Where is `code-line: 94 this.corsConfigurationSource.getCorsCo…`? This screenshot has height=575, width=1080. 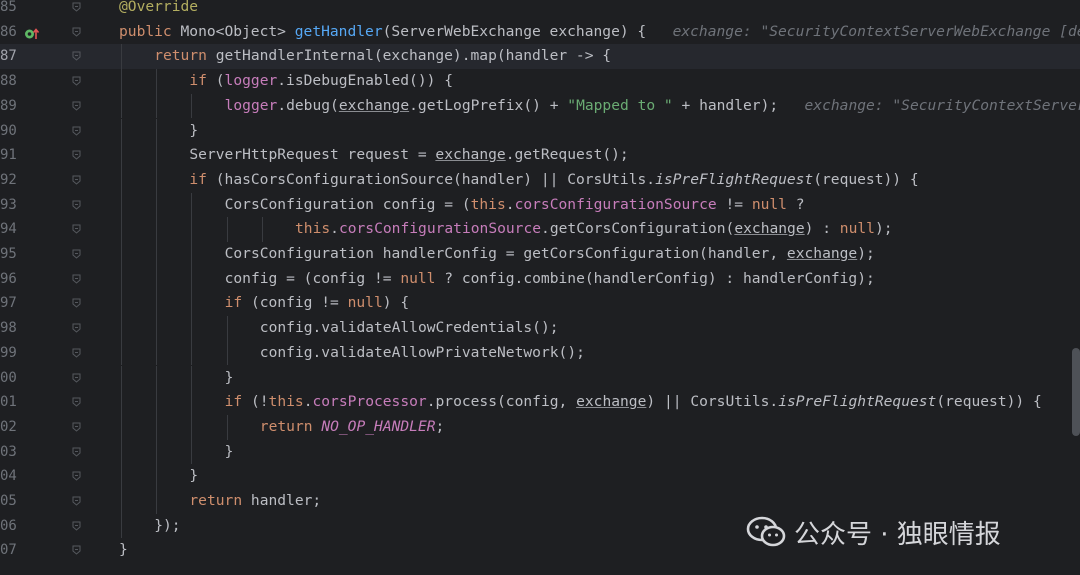
code-line: 94 this.corsConfigurationSource.getCorsCo… is located at coordinates (540, 229).